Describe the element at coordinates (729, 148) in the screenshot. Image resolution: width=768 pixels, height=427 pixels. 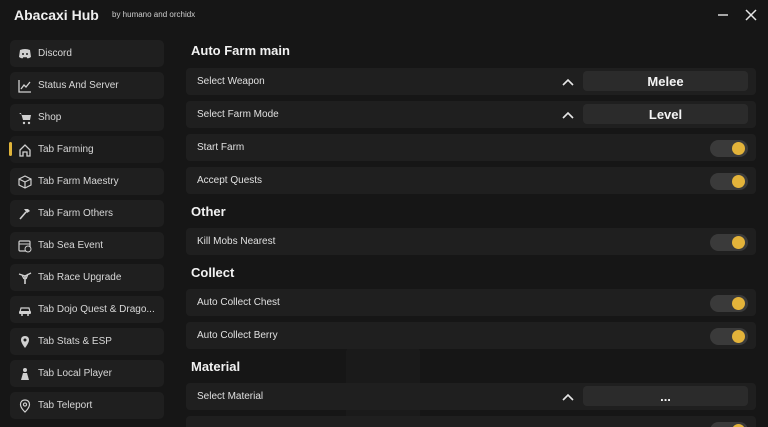
I see `start-farm-toggle` at that location.